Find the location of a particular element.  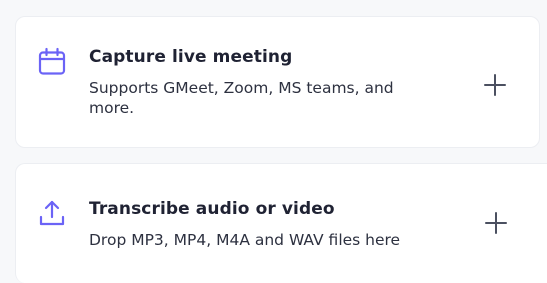

card-title: Capture live meeting is located at coordinates (191, 57).